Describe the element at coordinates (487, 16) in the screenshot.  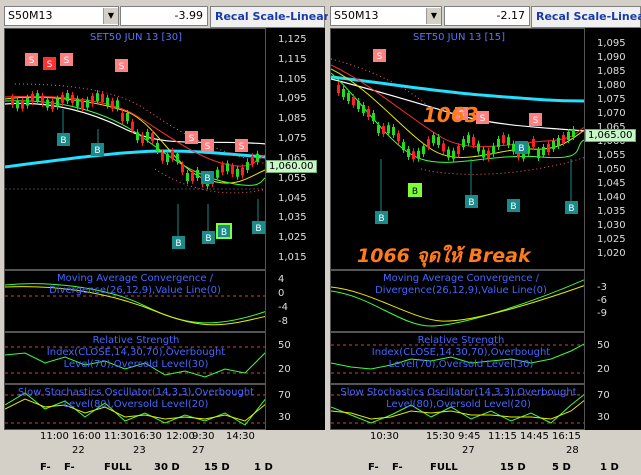
I see `right-change-value: -2.17` at that location.